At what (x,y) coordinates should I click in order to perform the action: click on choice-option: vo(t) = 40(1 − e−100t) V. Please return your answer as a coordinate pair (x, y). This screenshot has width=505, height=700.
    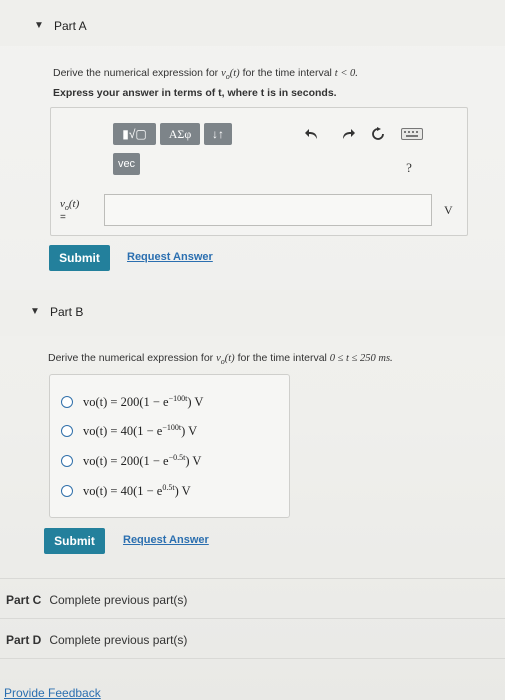
    Looking at the image, I should click on (129, 431).